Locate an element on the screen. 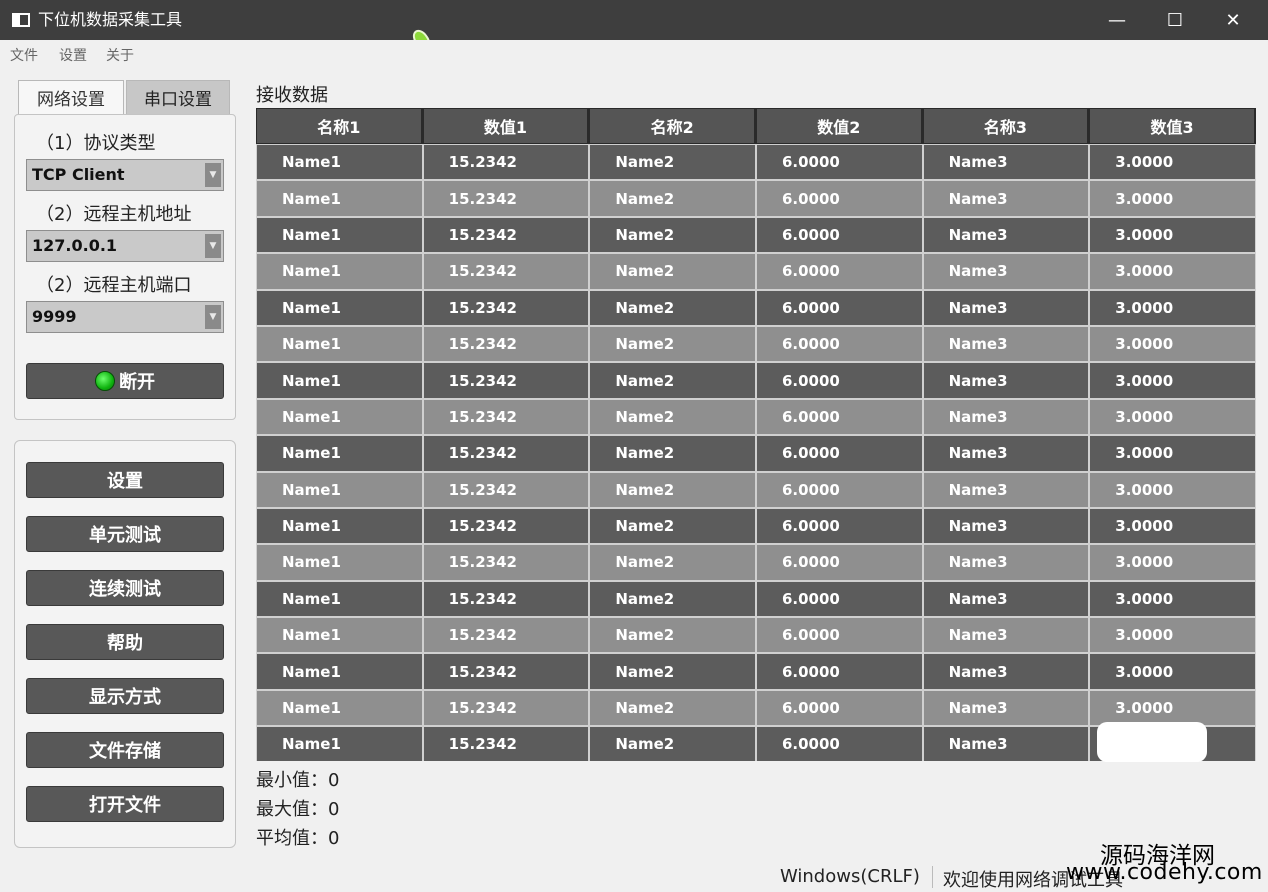  host-select: 127.0.0.1 ▼ is located at coordinates (125, 246).